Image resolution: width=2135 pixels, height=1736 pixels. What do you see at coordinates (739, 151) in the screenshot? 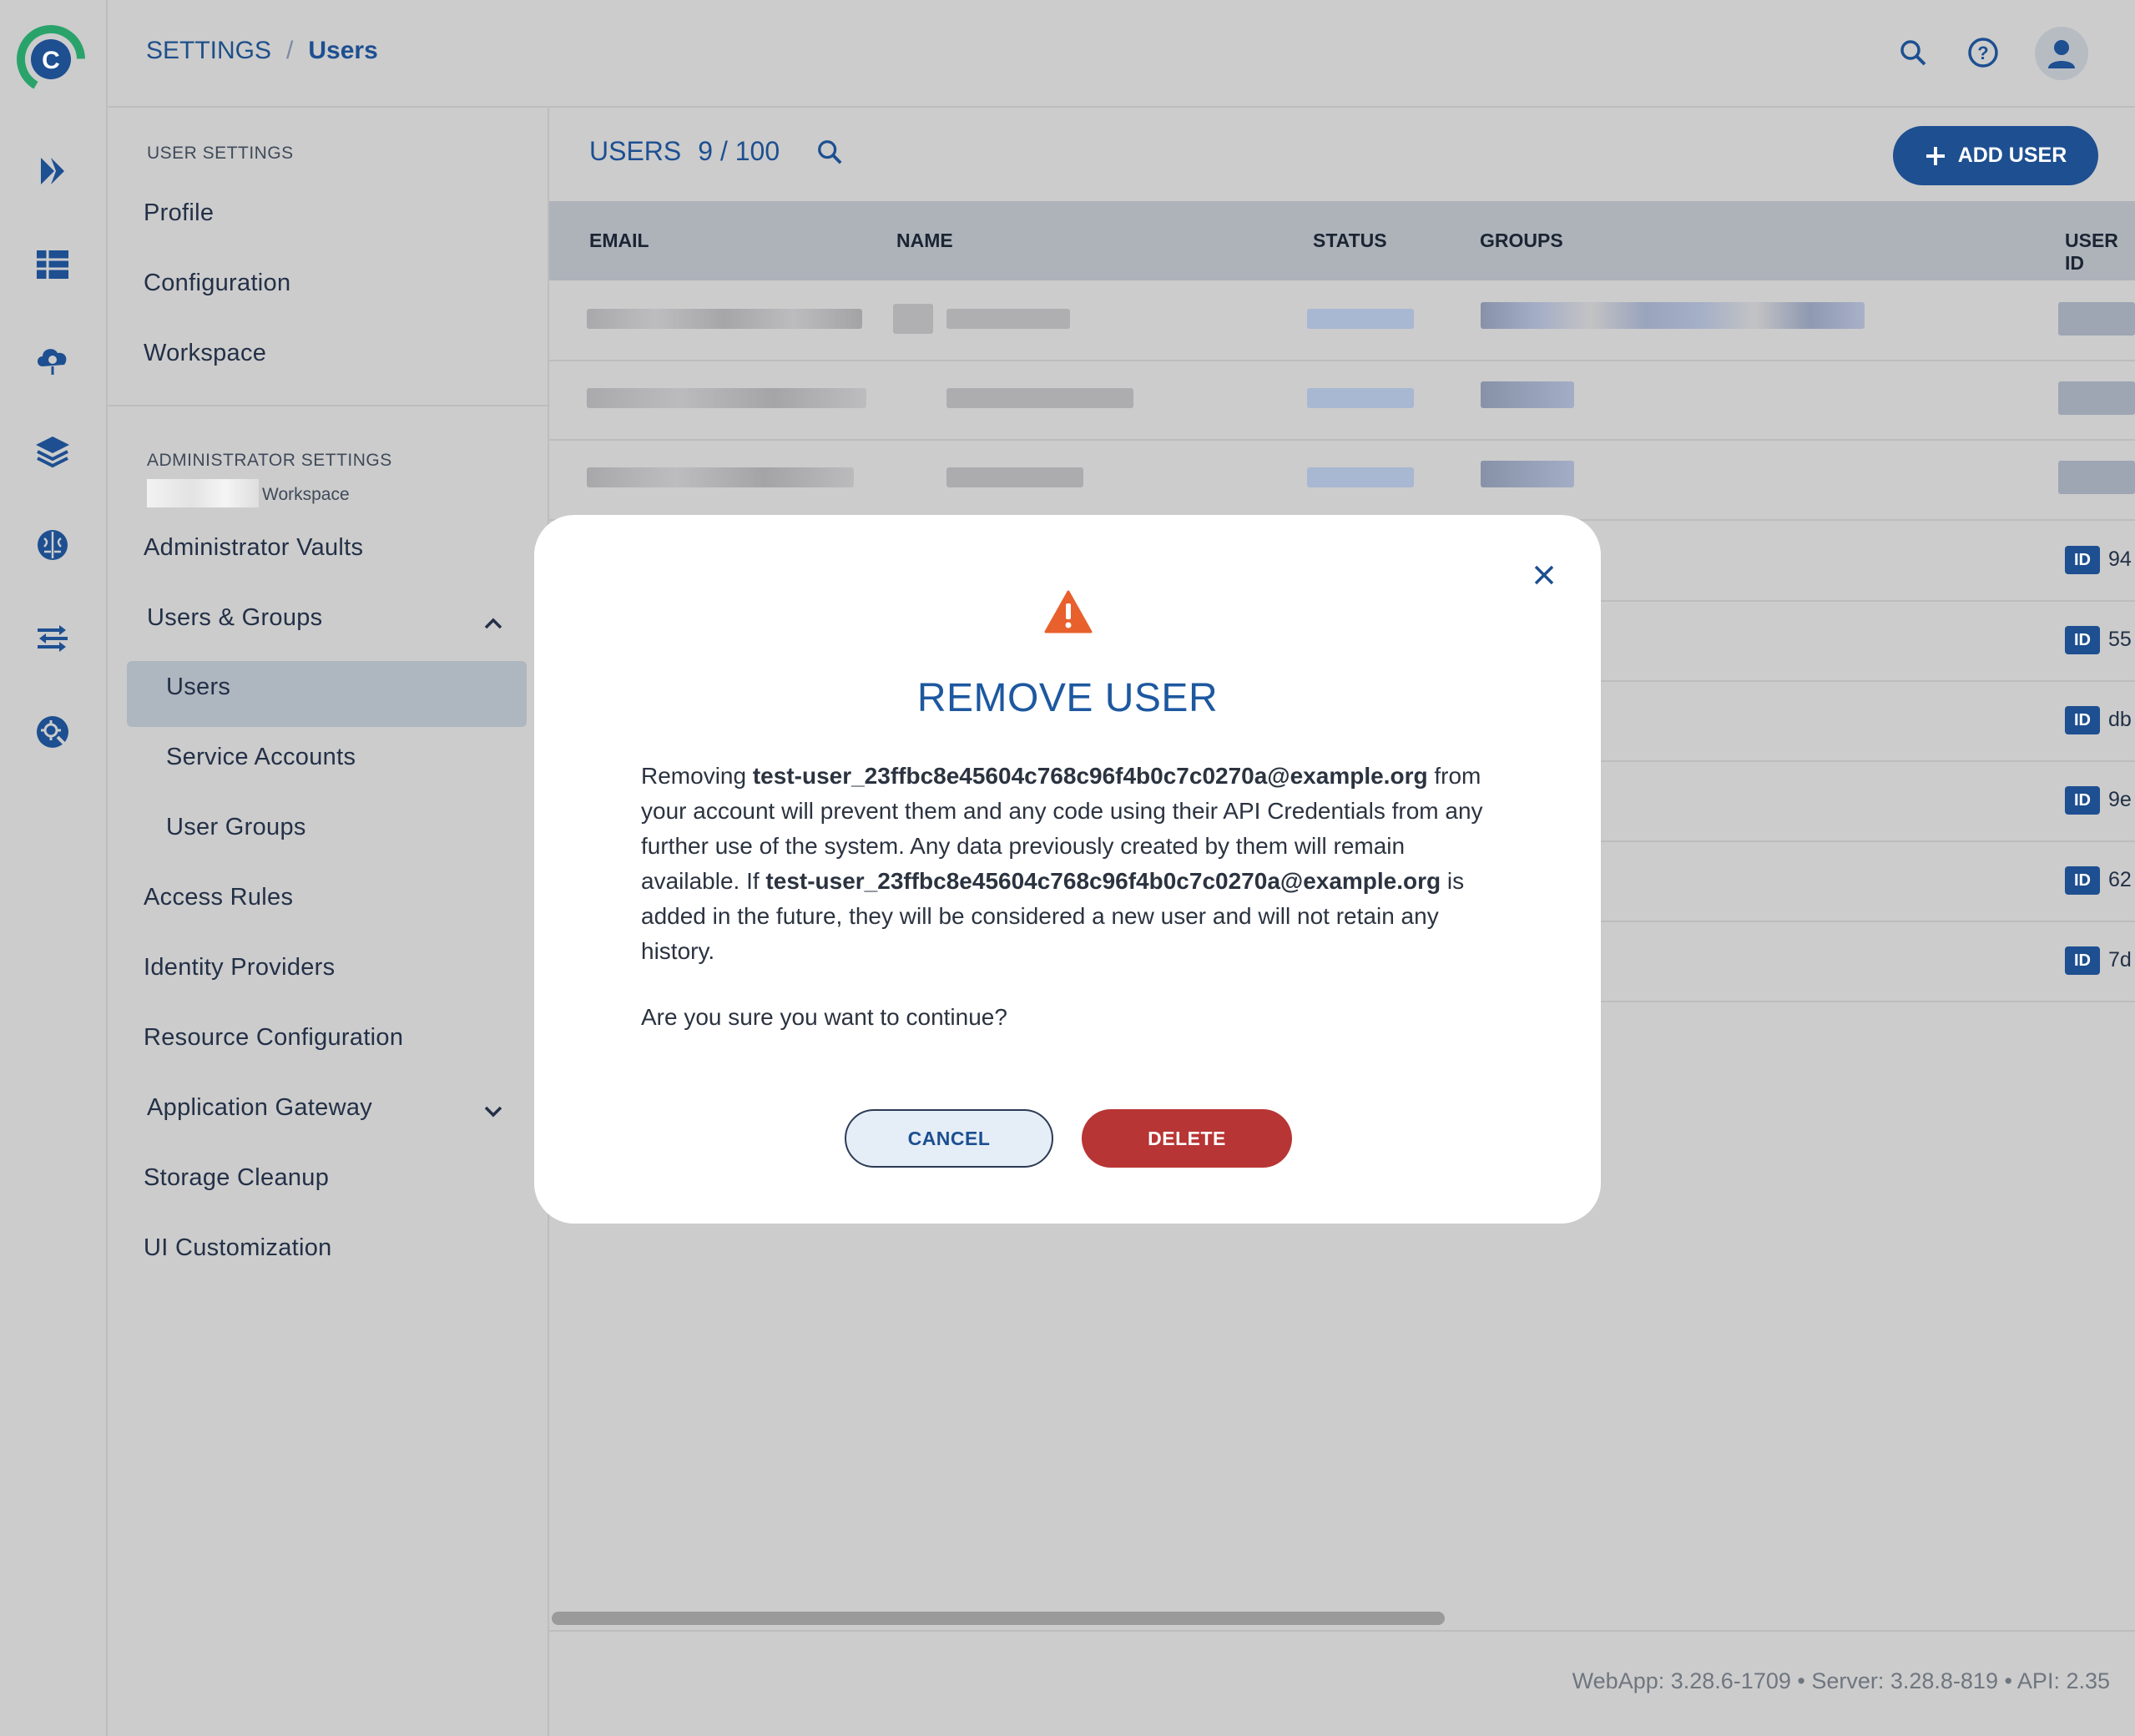
I see `users-count: 9 / 100` at bounding box center [739, 151].